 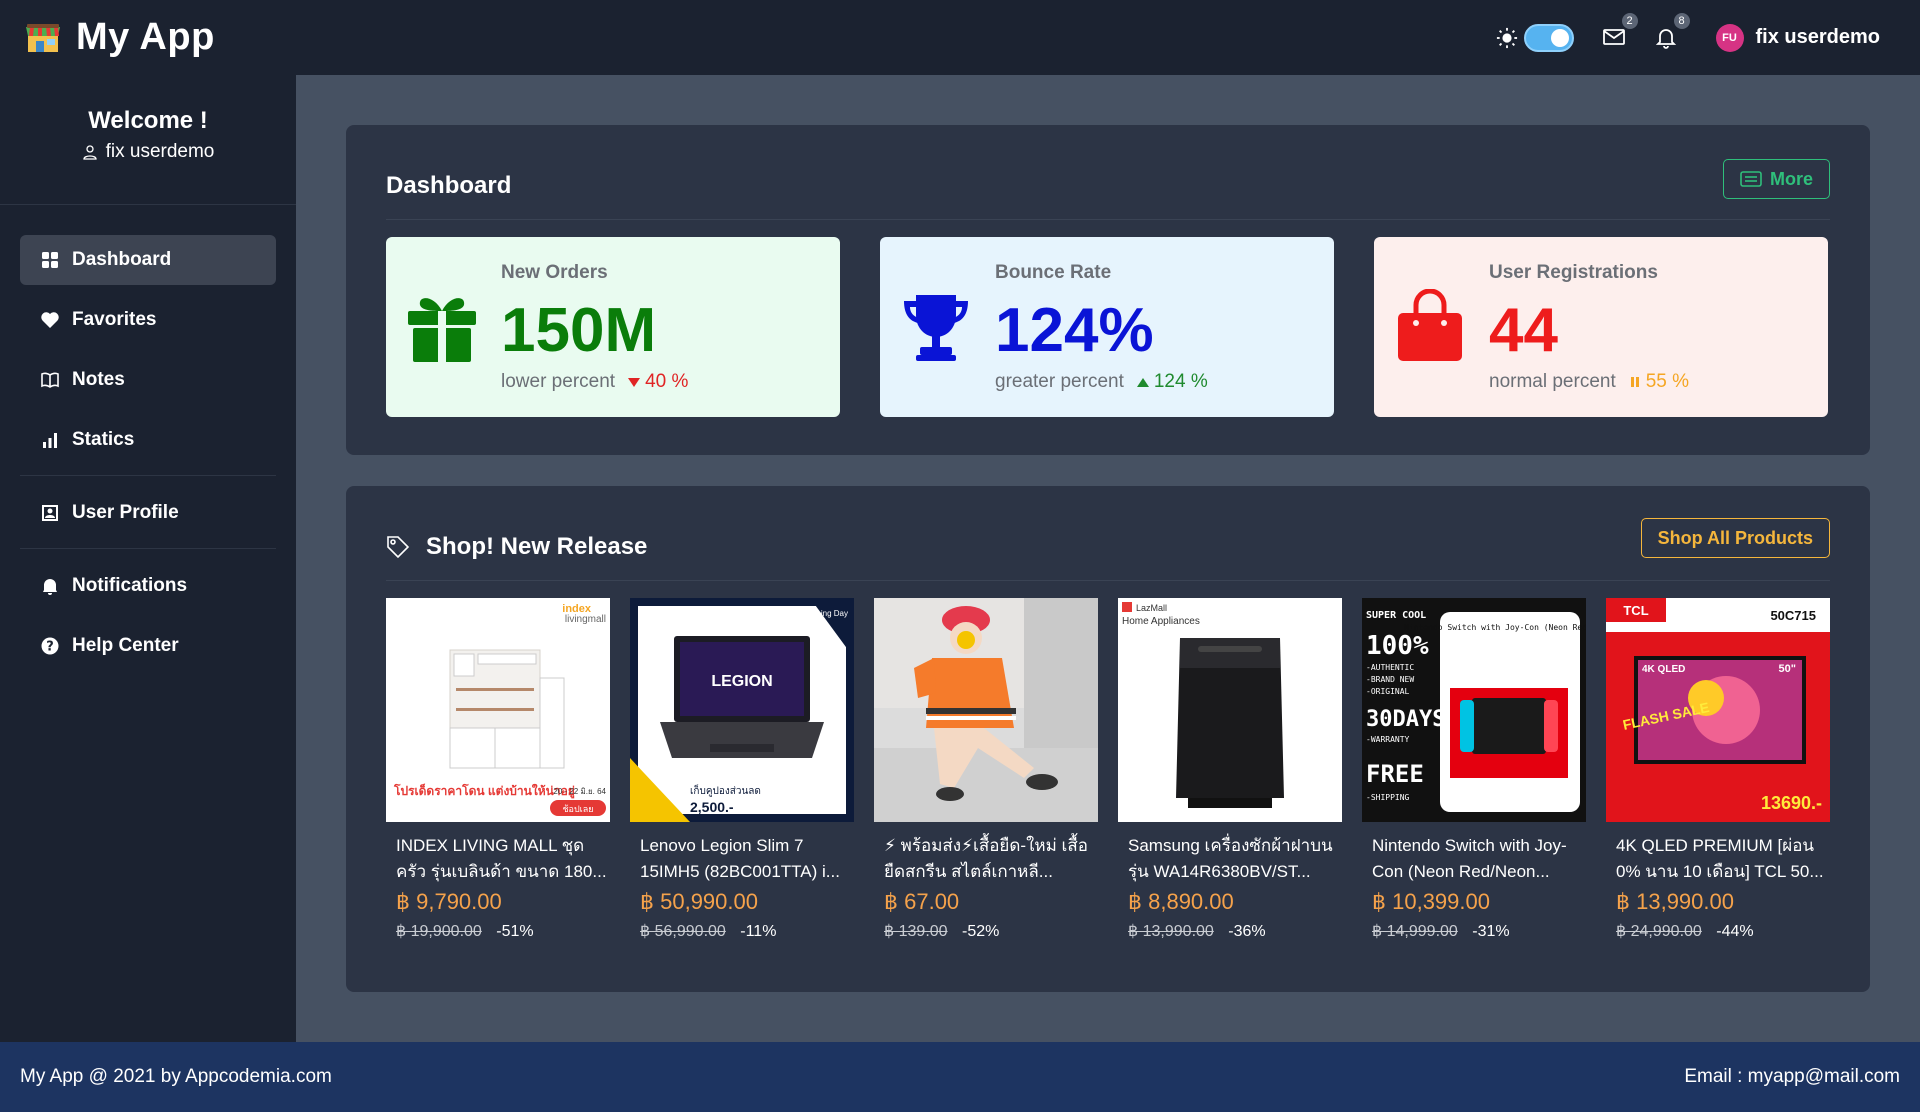 I want to click on sidebar-item-label: Statics, so click(x=103, y=439).